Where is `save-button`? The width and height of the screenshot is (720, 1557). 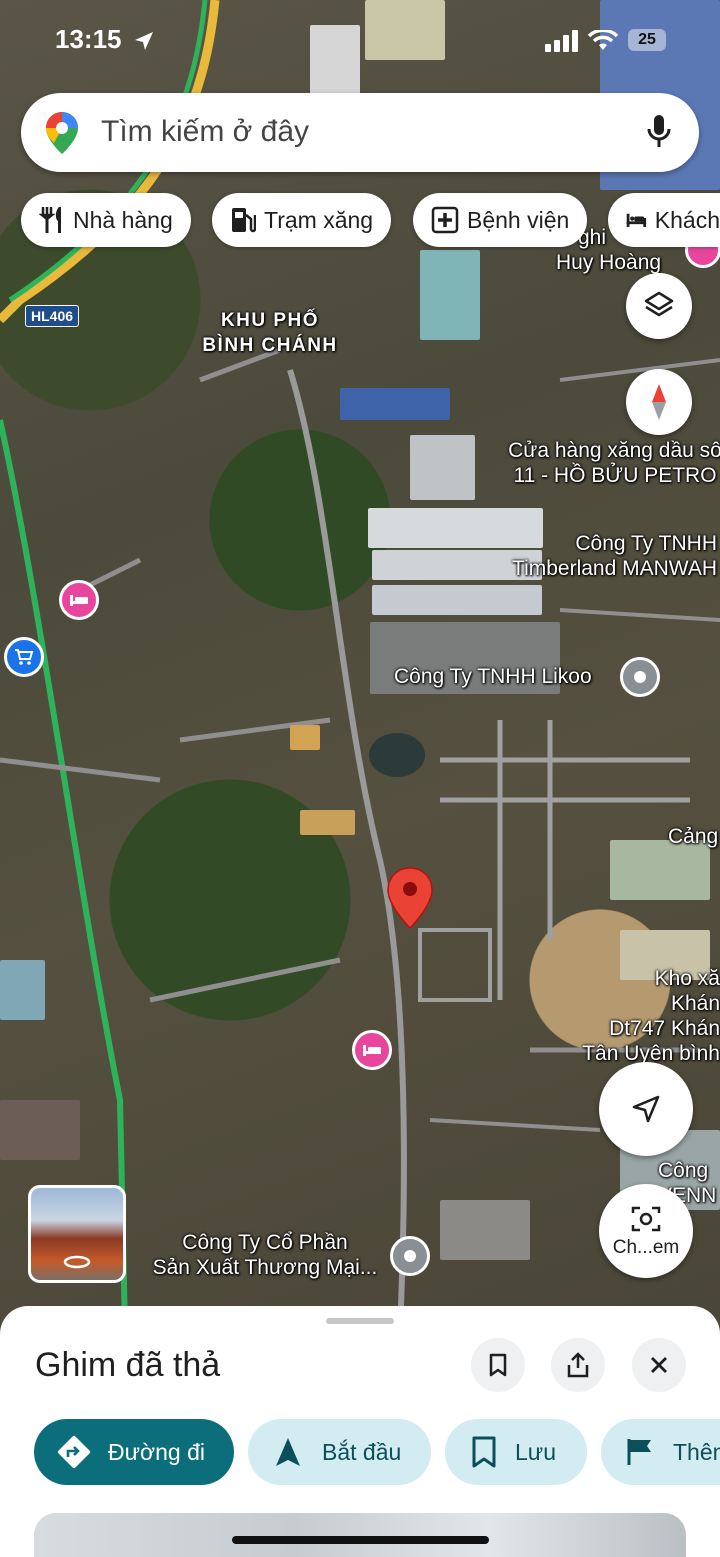 save-button is located at coordinates (498, 1365).